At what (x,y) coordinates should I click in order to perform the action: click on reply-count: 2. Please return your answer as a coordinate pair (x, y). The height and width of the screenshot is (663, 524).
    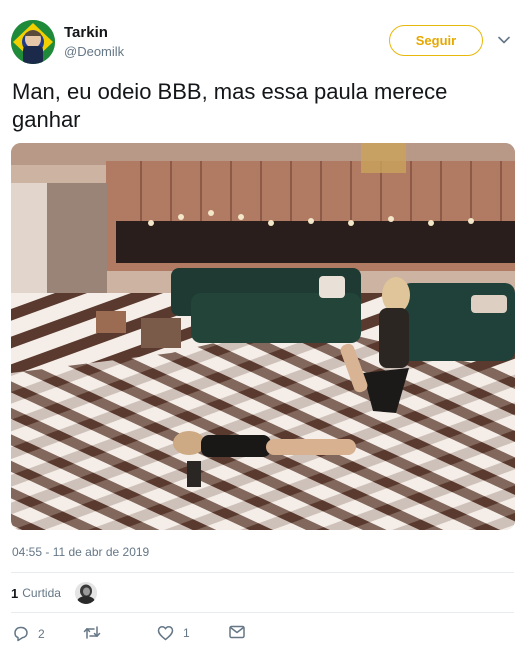
    Looking at the image, I should click on (41, 633).